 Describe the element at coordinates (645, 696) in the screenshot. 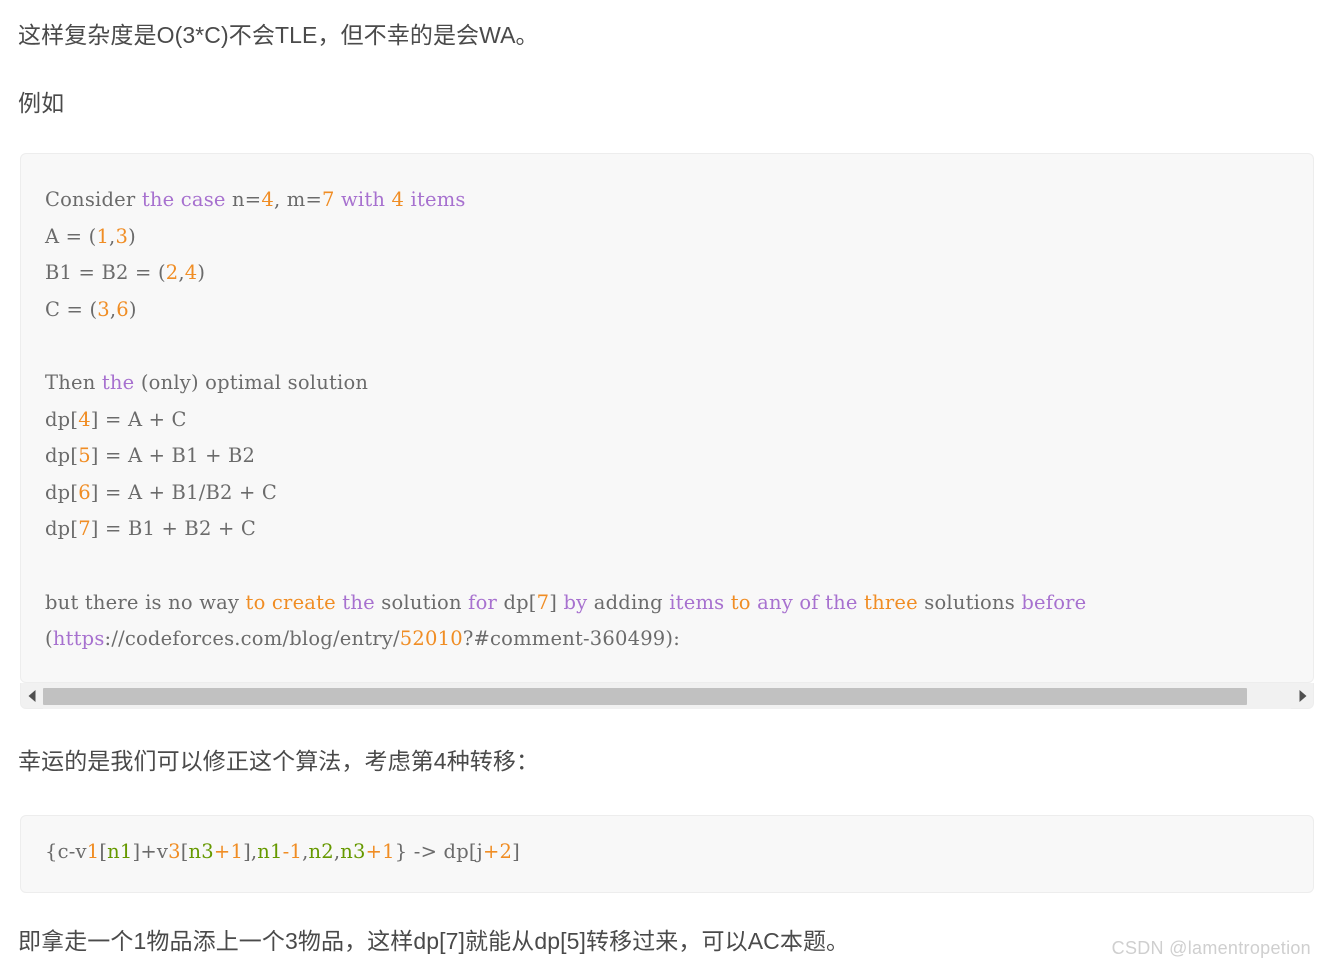

I see `scrollbar-thumb` at that location.